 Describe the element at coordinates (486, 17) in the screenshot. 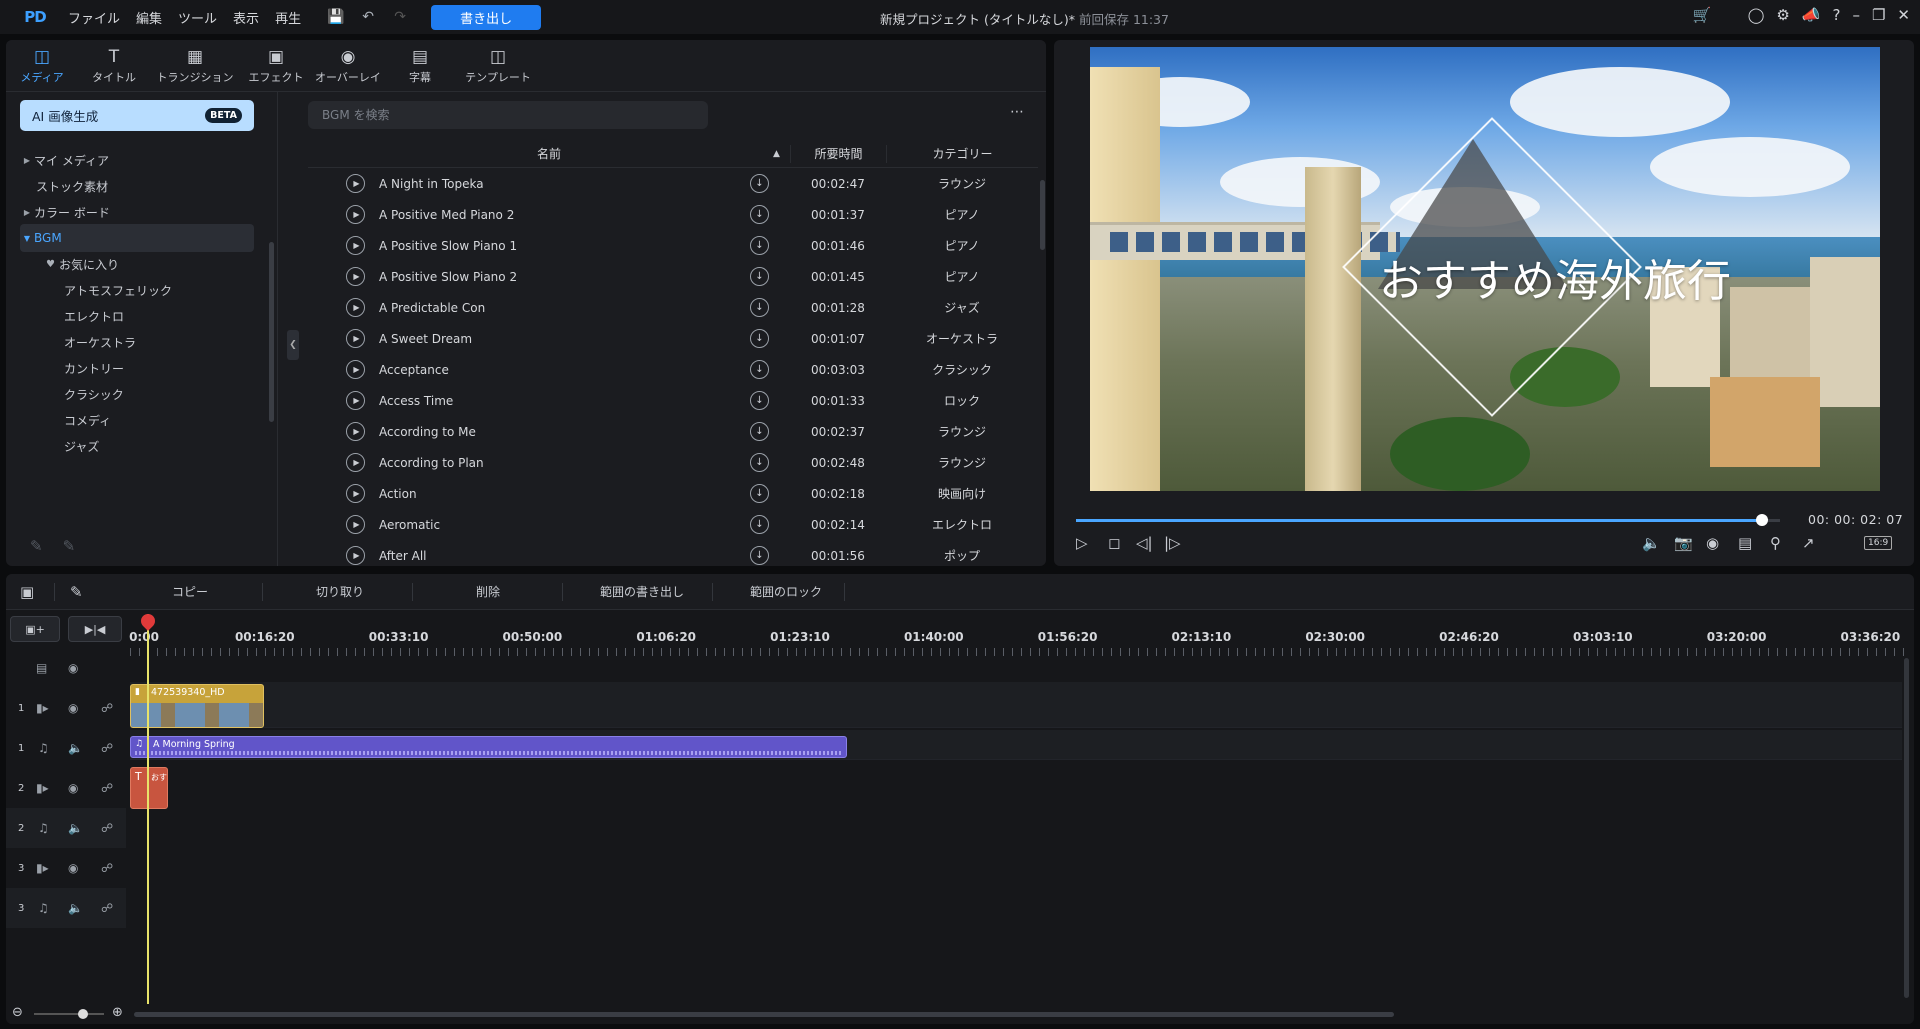

I see `export-button: 書き出し` at that location.